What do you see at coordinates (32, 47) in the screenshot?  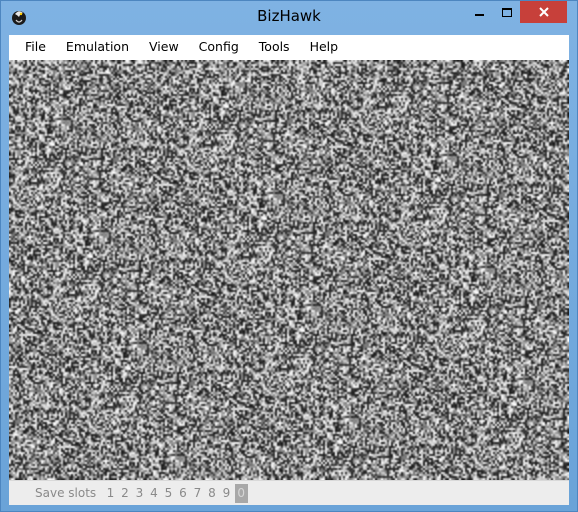 I see `menu-file: File` at bounding box center [32, 47].